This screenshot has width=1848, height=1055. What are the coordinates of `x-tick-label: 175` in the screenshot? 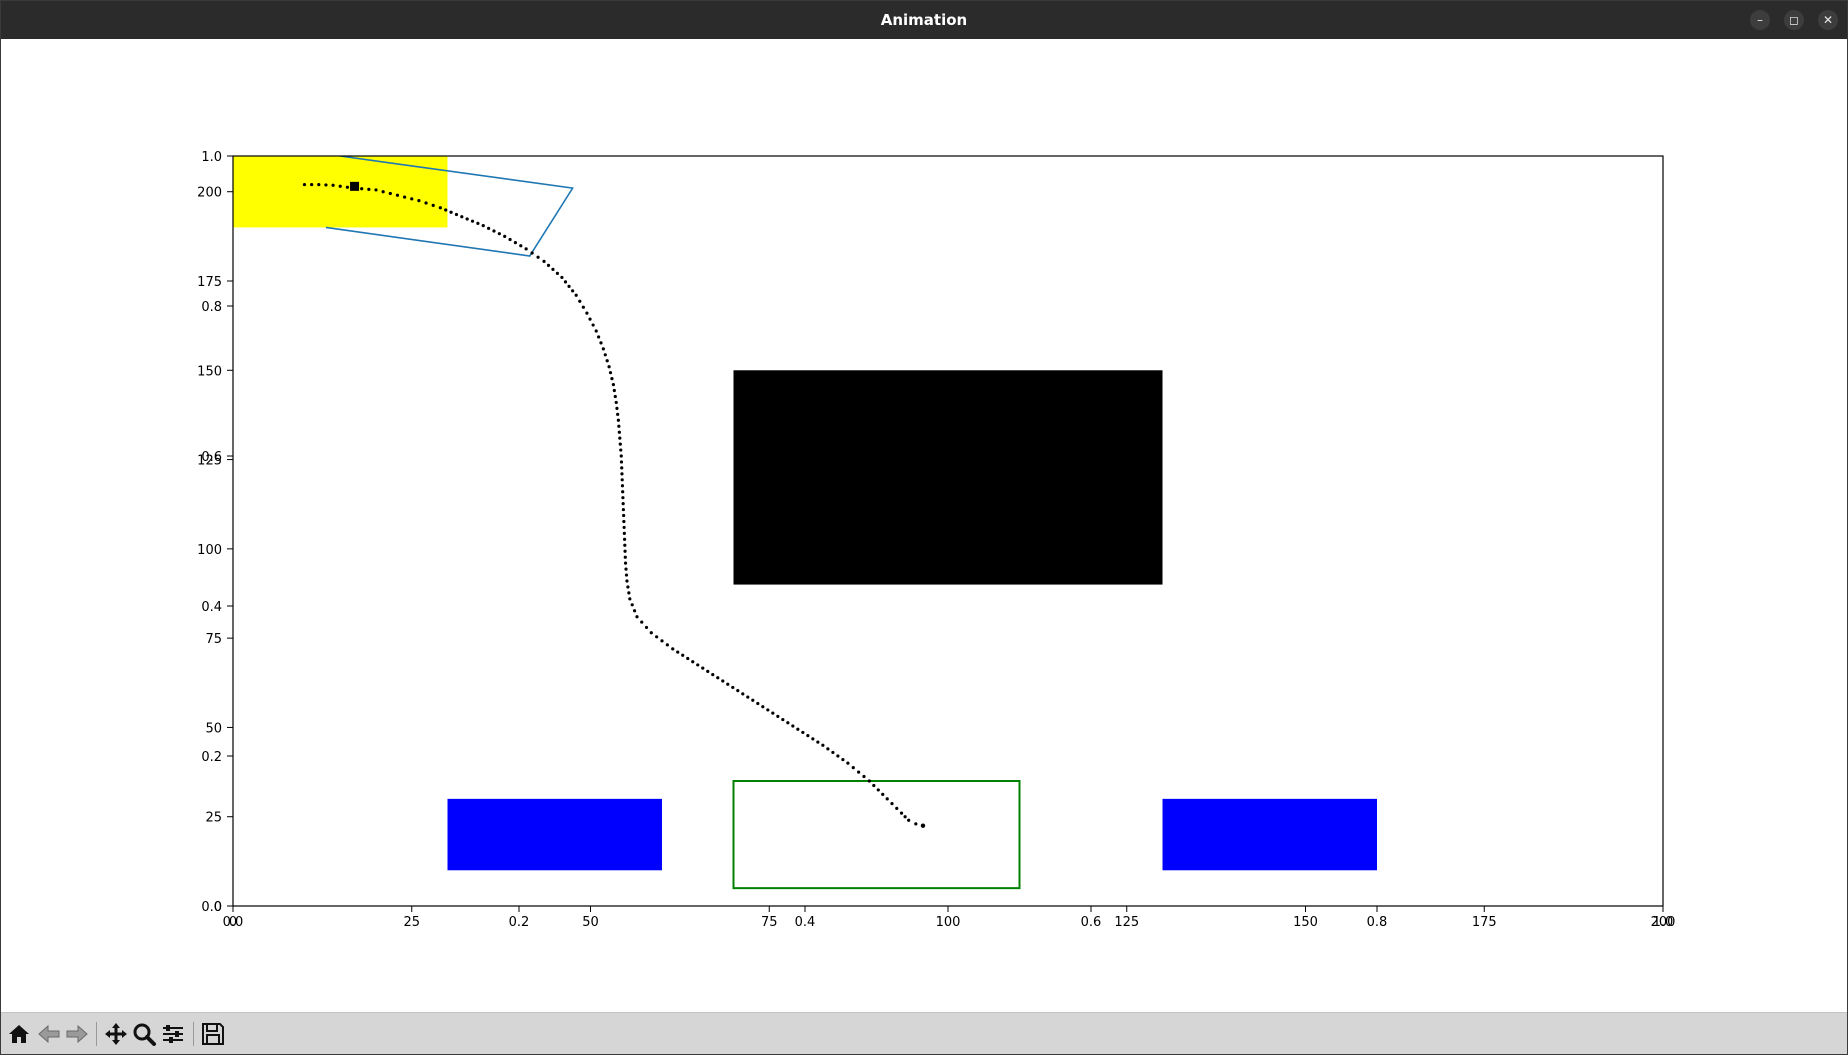 It's located at (1484, 922).